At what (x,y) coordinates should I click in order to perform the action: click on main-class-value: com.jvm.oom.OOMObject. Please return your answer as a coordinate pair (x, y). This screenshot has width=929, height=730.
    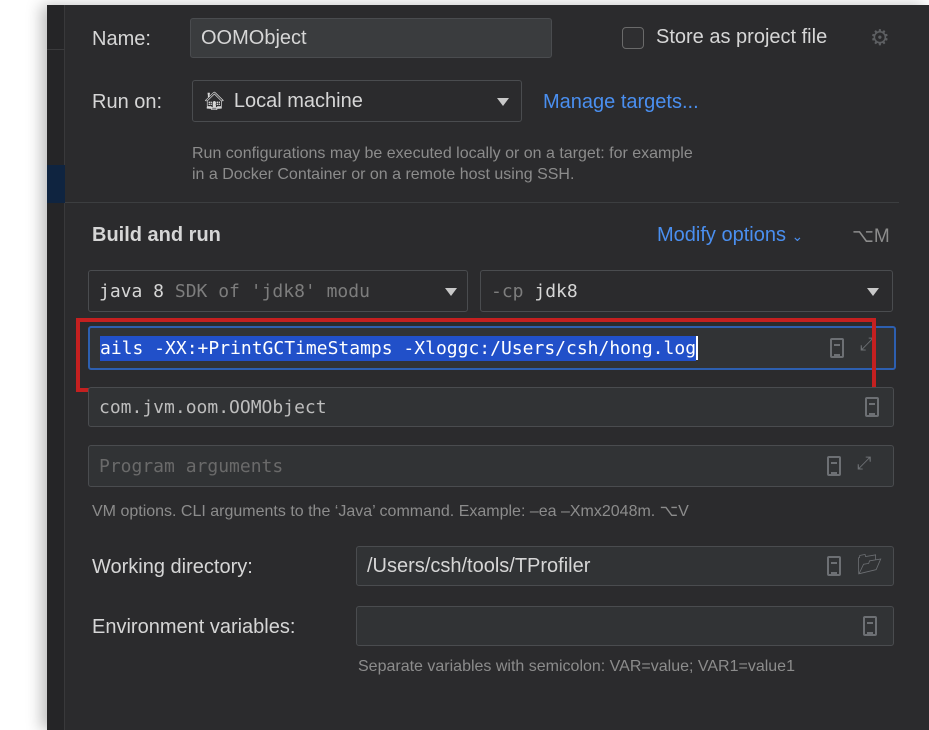
    Looking at the image, I should click on (213, 407).